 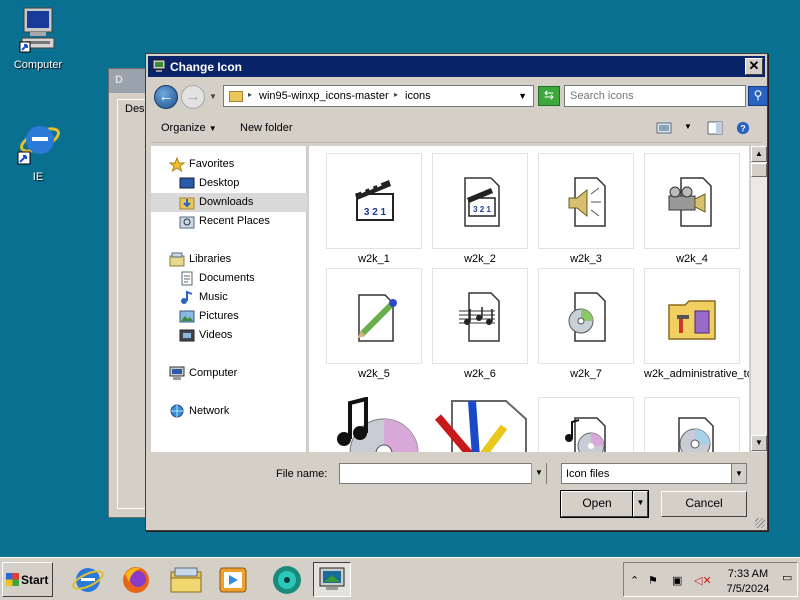 What do you see at coordinates (374, 201) in the screenshot?
I see `file-thumbnail: 3 2 1` at bounding box center [374, 201].